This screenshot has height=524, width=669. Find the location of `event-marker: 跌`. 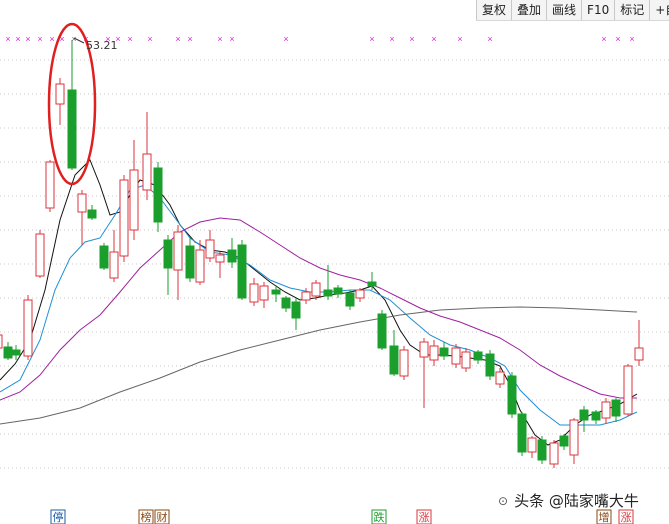

event-marker: 跌 is located at coordinates (379, 516).